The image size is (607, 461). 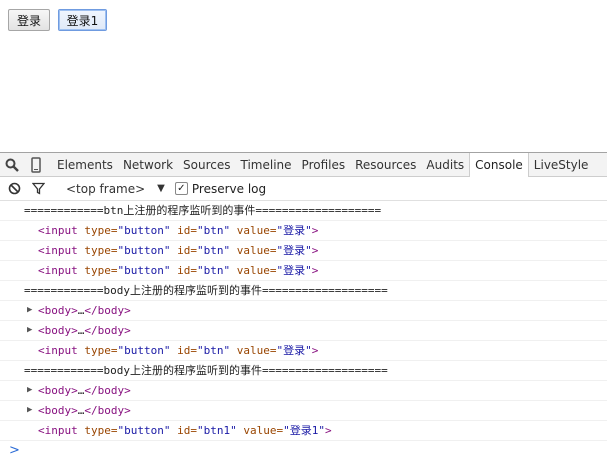 What do you see at coordinates (14, 189) in the screenshot?
I see `clear-console-icon` at bounding box center [14, 189].